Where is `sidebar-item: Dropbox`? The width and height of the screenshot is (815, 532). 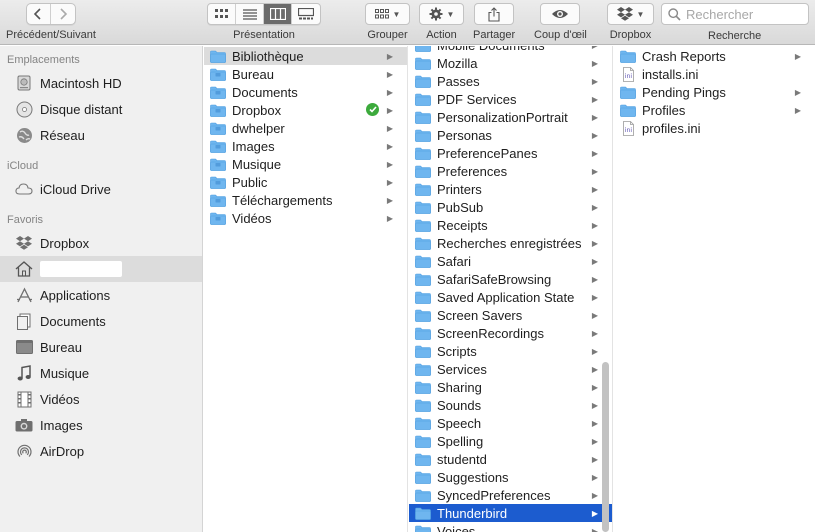 sidebar-item: Dropbox is located at coordinates (101, 243).